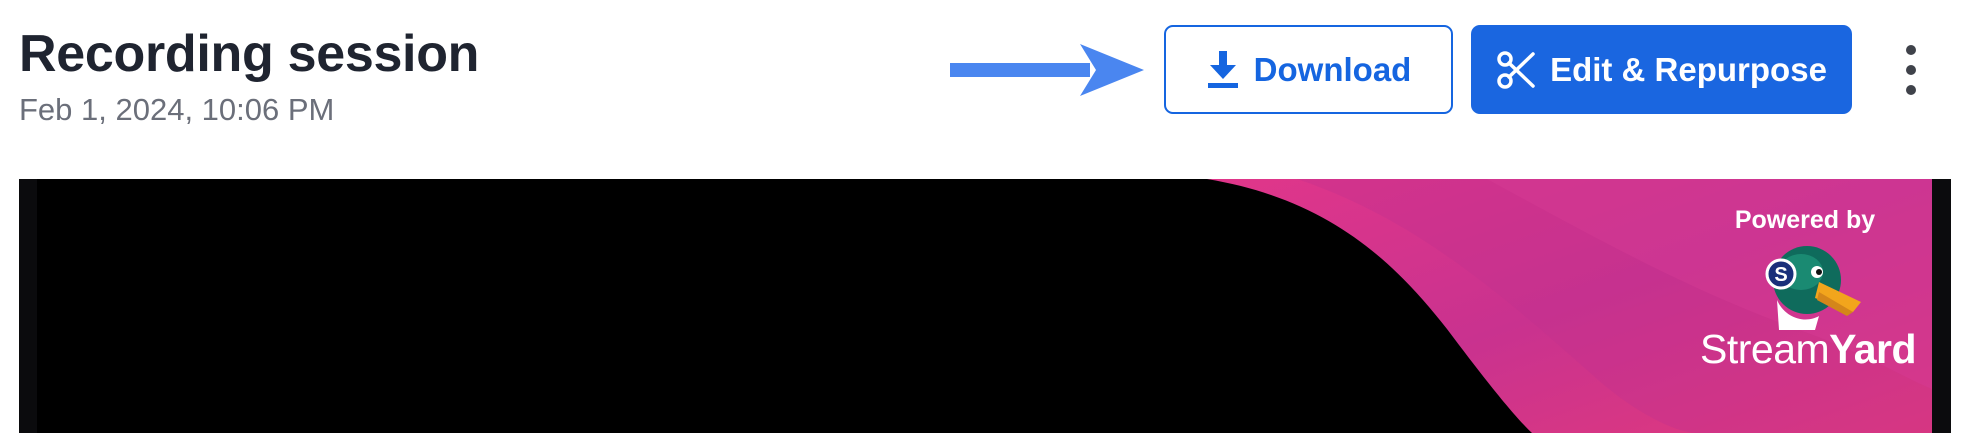 The image size is (1962, 433). I want to click on download-button: Download, so click(1308, 69).